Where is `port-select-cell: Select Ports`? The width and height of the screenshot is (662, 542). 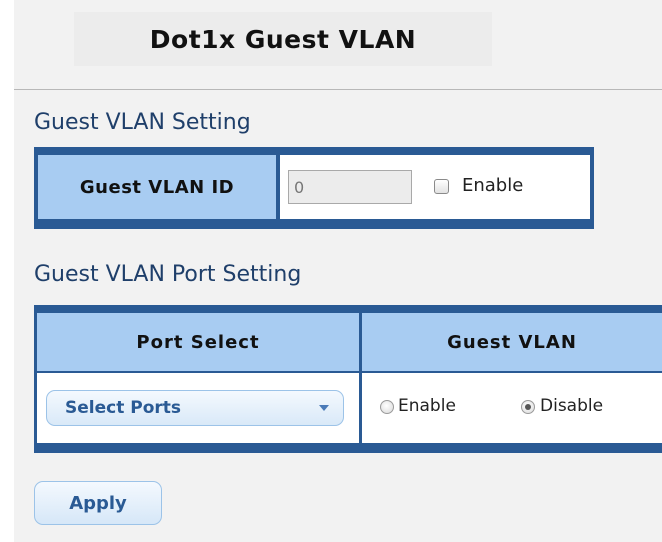
port-select-cell: Select Ports is located at coordinates (198, 408).